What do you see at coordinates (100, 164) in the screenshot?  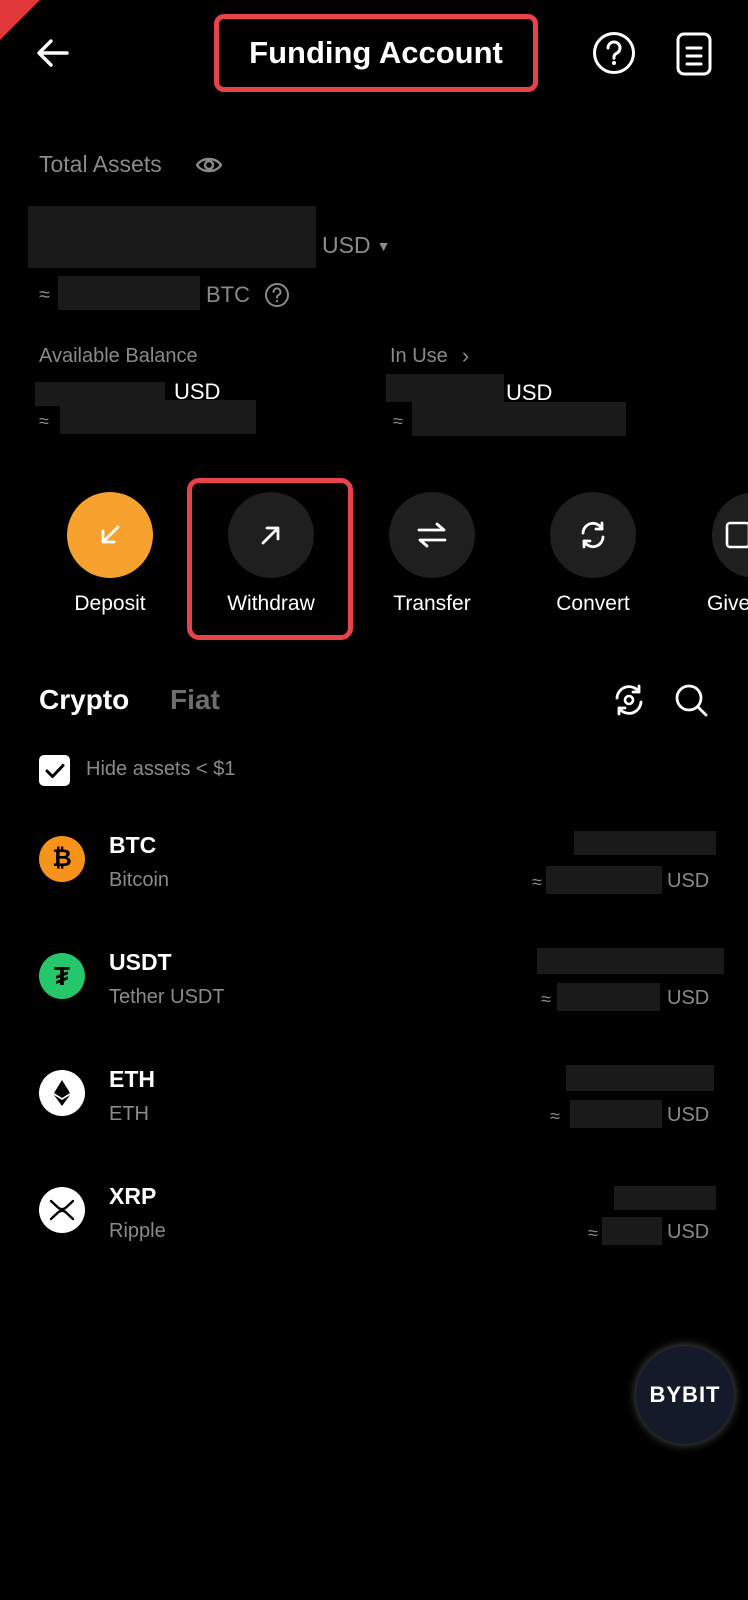 I see `total-assets-label: Total Assets` at bounding box center [100, 164].